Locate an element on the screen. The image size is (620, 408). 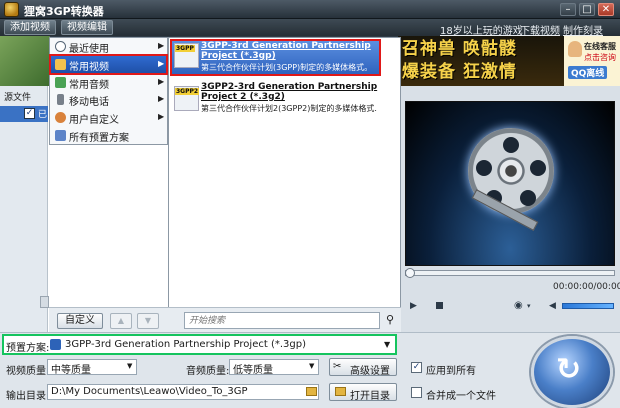
search-input is located at coordinates (282, 320).